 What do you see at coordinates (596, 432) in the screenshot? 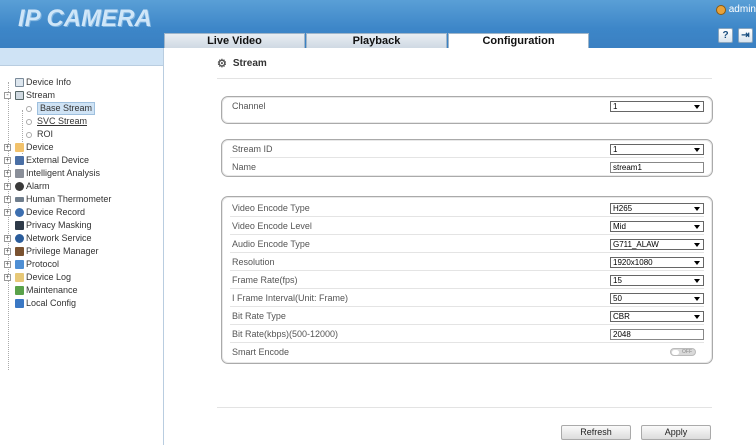
I see `refresh-button: Refresh` at bounding box center [596, 432].